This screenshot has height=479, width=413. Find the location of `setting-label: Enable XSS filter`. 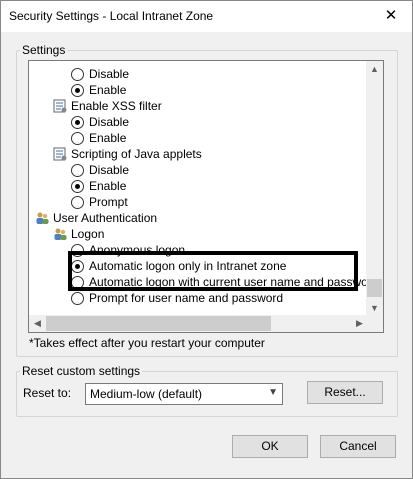

setting-label: Enable XSS filter is located at coordinates (116, 106).